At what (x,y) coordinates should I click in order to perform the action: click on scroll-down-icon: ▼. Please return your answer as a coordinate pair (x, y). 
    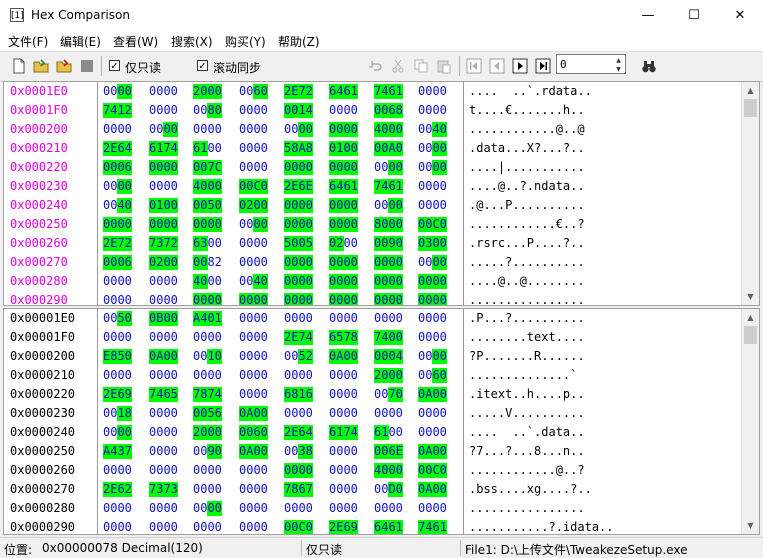
    Looking at the image, I should click on (750, 296).